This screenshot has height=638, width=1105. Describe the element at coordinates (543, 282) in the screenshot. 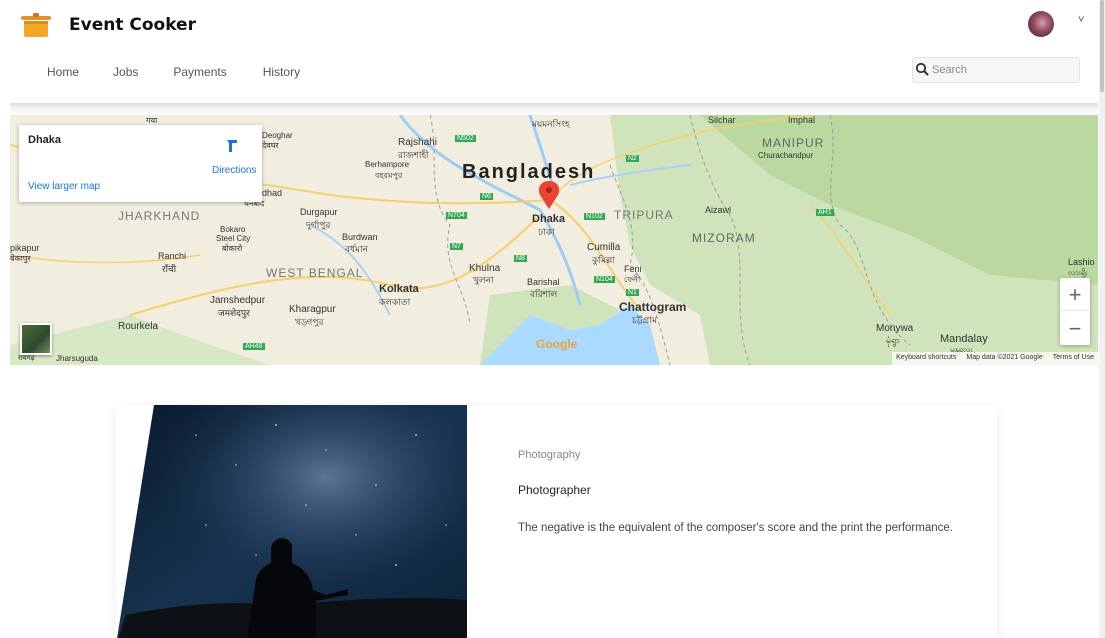

I see `map-label-barishal: Barishal` at that location.